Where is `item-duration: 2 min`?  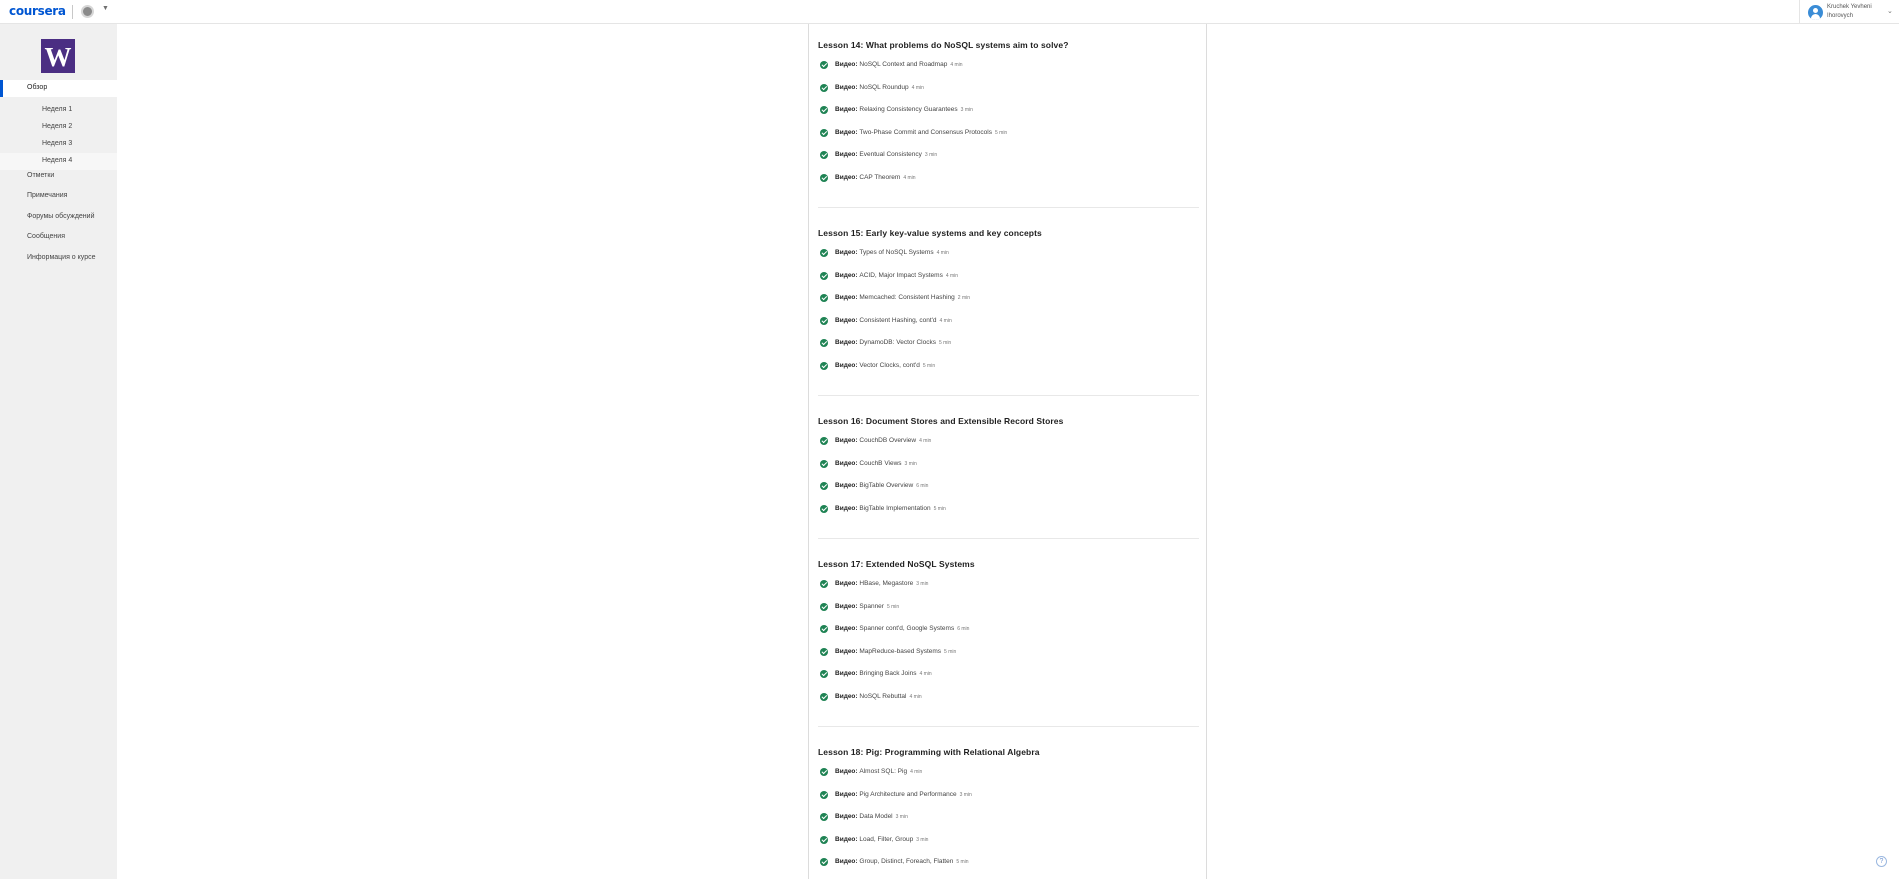 item-duration: 2 min is located at coordinates (964, 298).